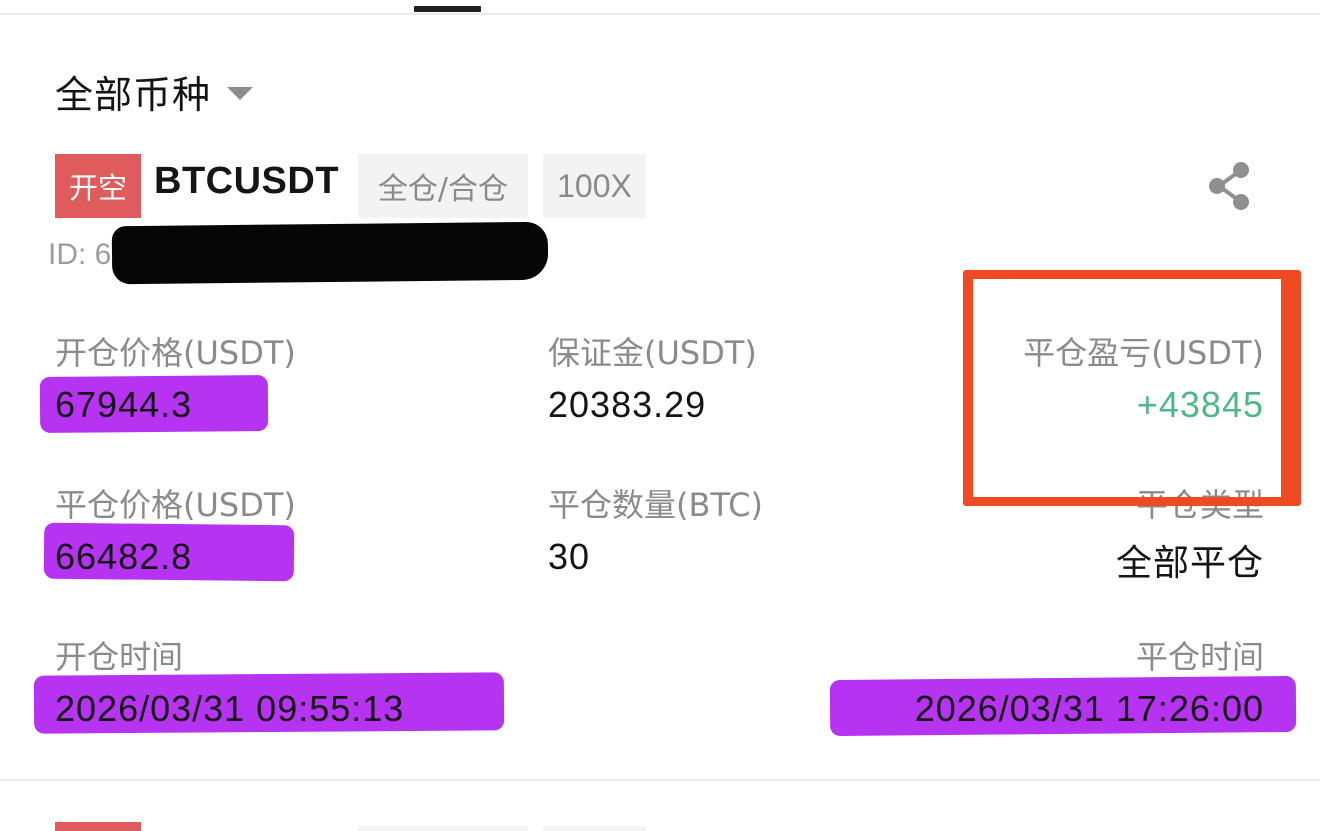 The image size is (1320, 831). I want to click on symbol-title: BTCUSDT, so click(247, 181).